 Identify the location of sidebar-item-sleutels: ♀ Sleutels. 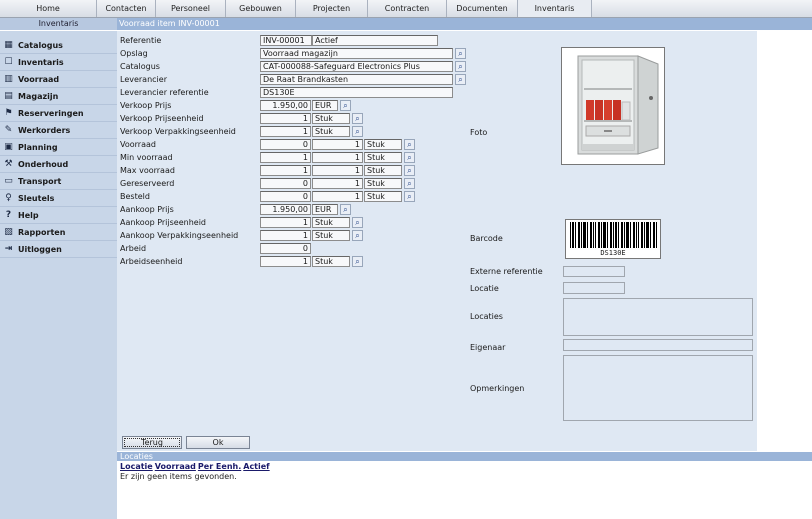
(58, 198).